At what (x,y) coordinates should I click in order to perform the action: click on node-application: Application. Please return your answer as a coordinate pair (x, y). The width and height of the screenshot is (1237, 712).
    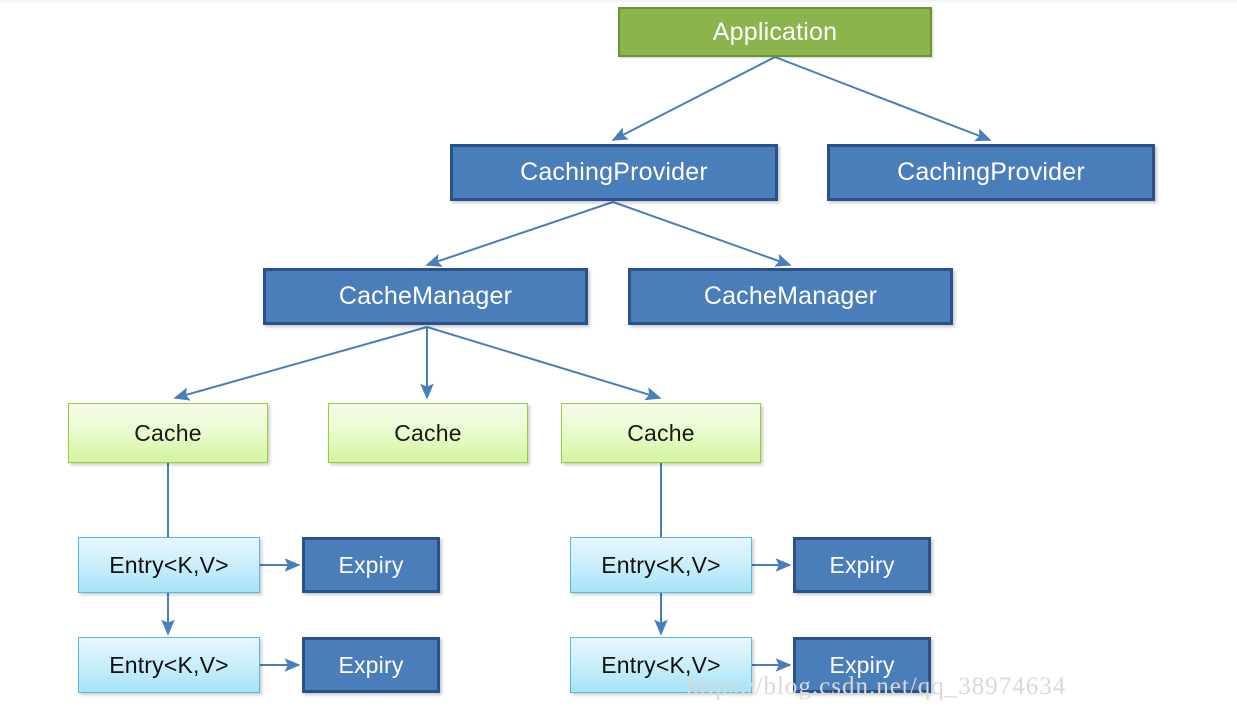
    Looking at the image, I should click on (775, 32).